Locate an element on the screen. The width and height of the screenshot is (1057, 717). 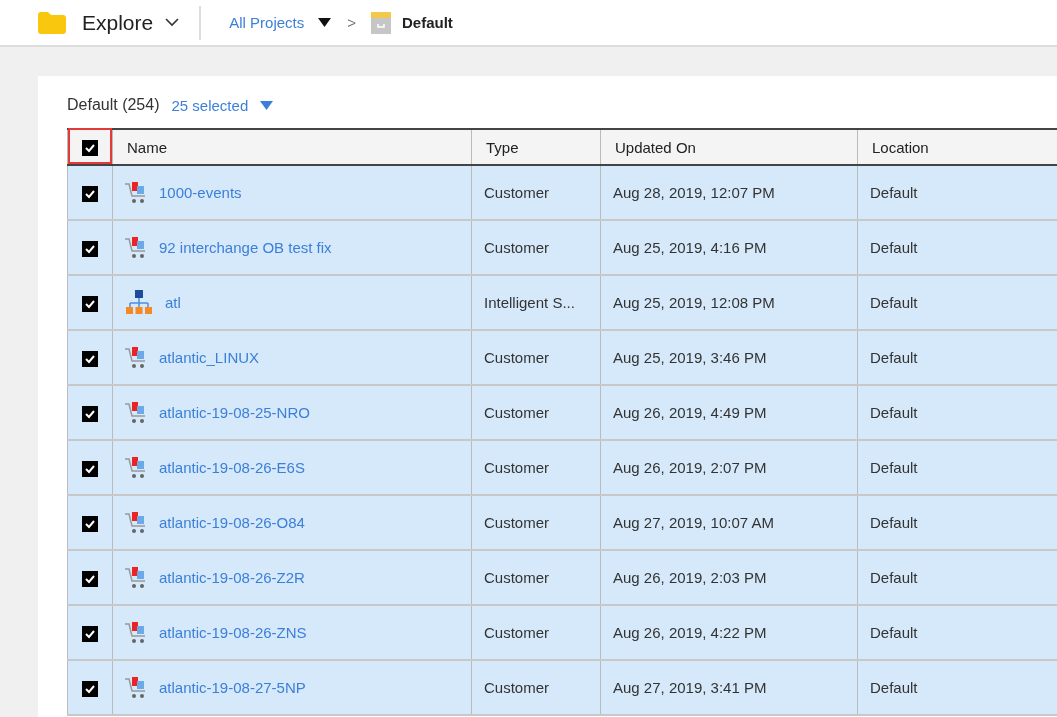
asset-link: atlantic-19-08-26-O84 is located at coordinates (232, 522).